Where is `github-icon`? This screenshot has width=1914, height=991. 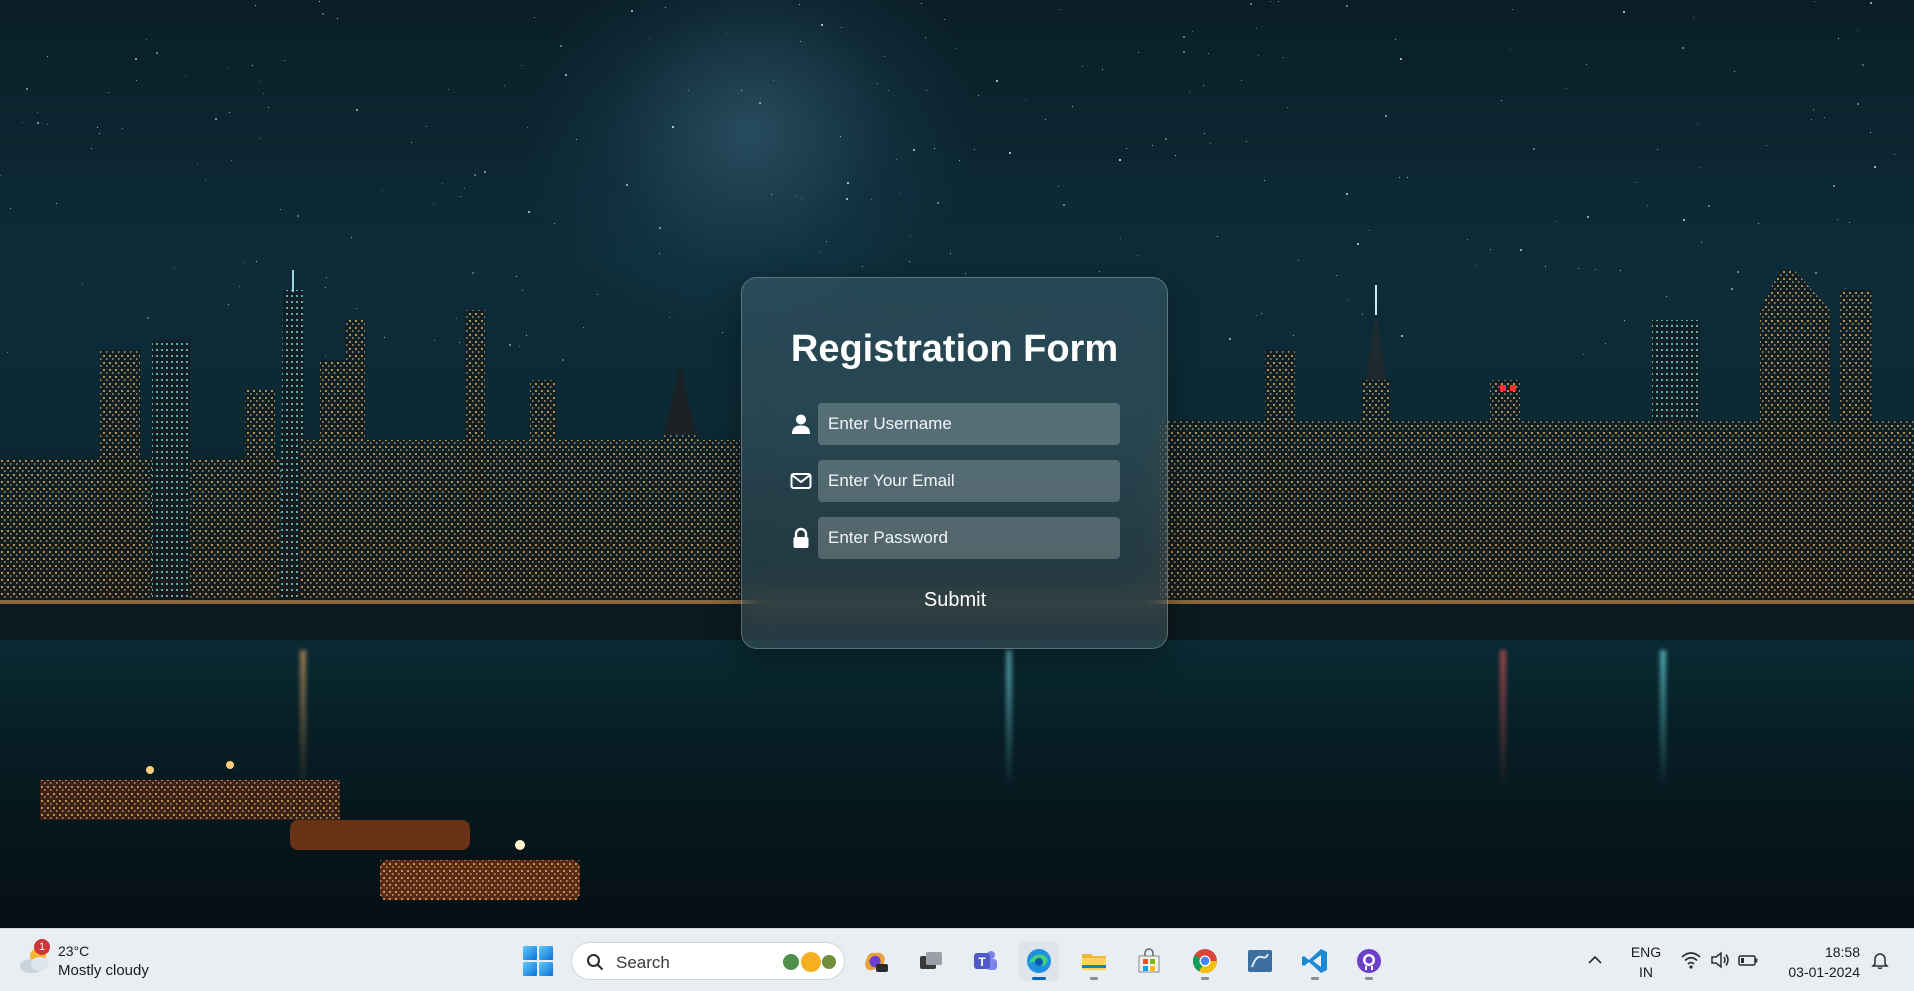 github-icon is located at coordinates (1369, 961).